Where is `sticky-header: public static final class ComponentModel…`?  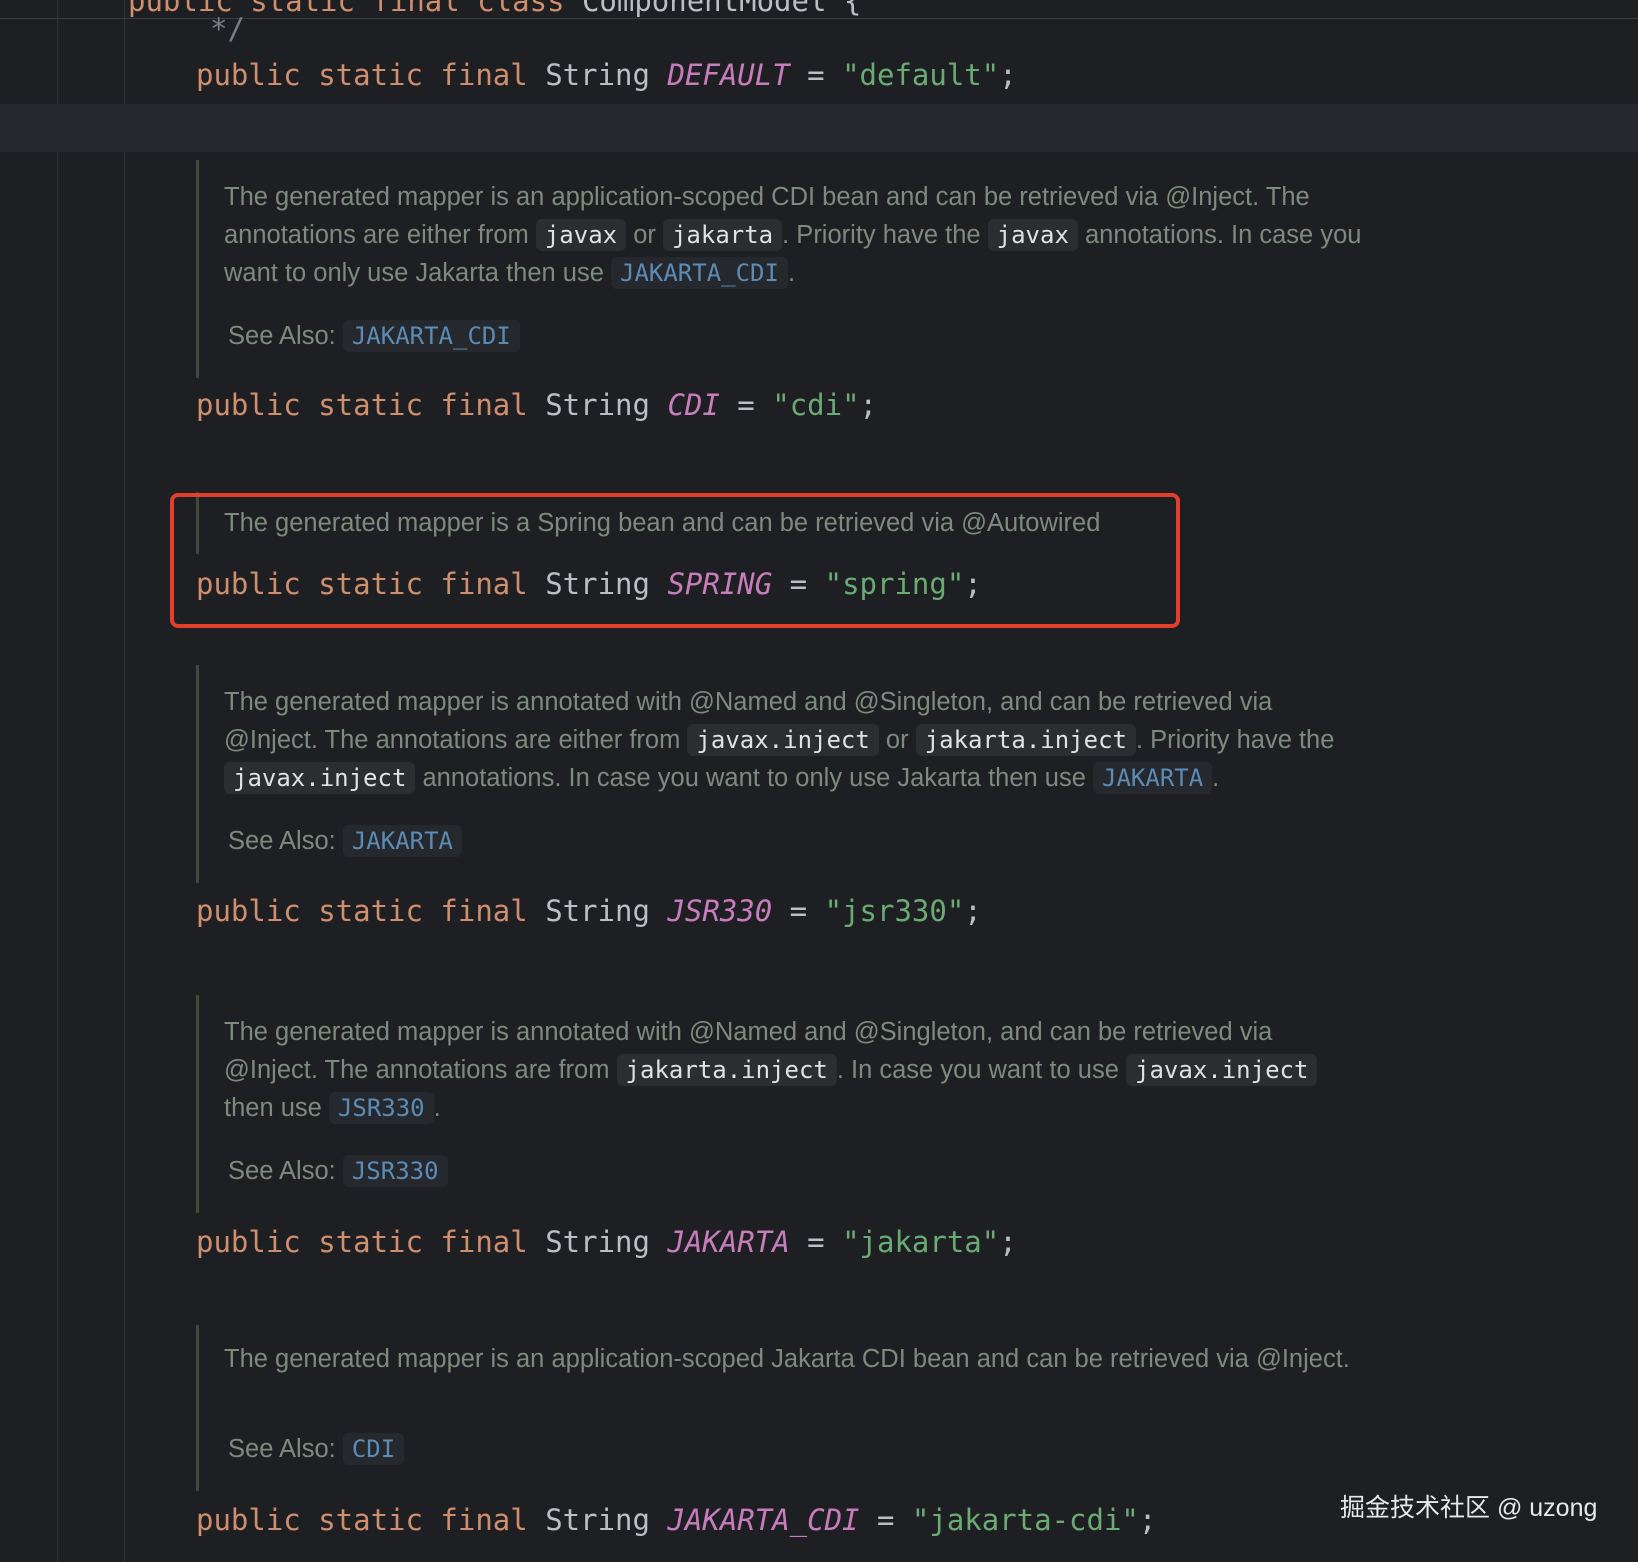 sticky-header: public static final class ComponentModel… is located at coordinates (819, 9).